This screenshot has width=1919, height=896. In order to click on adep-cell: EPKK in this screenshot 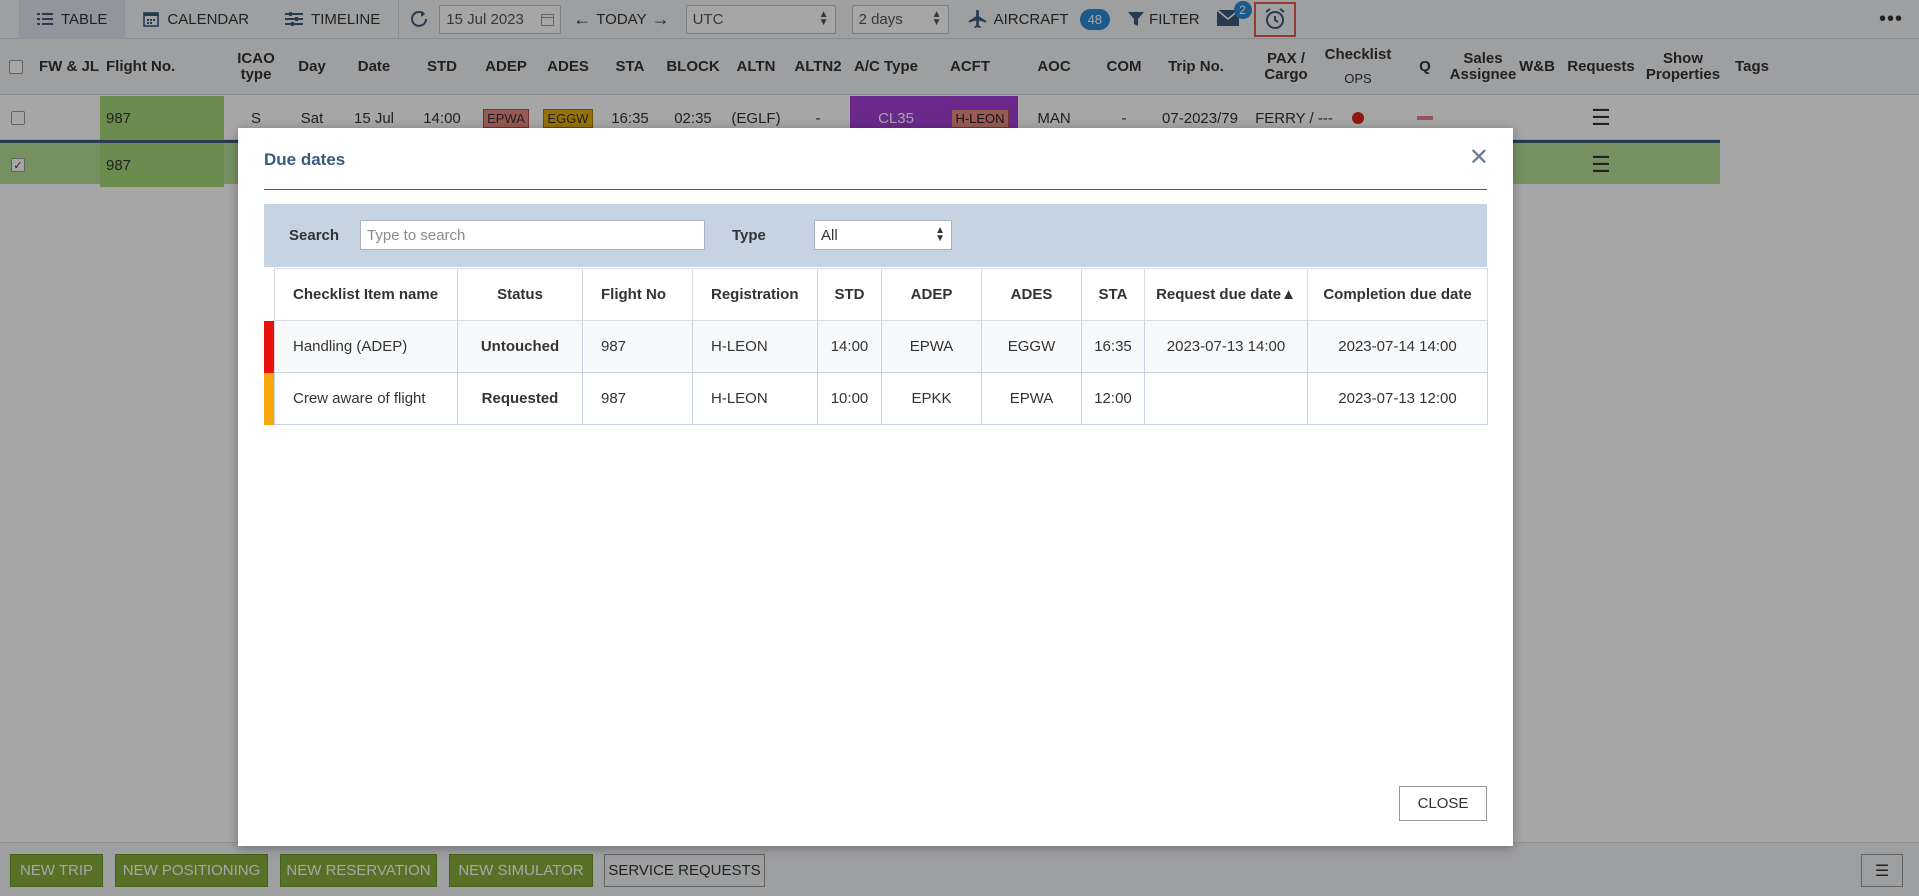, I will do `click(931, 398)`.